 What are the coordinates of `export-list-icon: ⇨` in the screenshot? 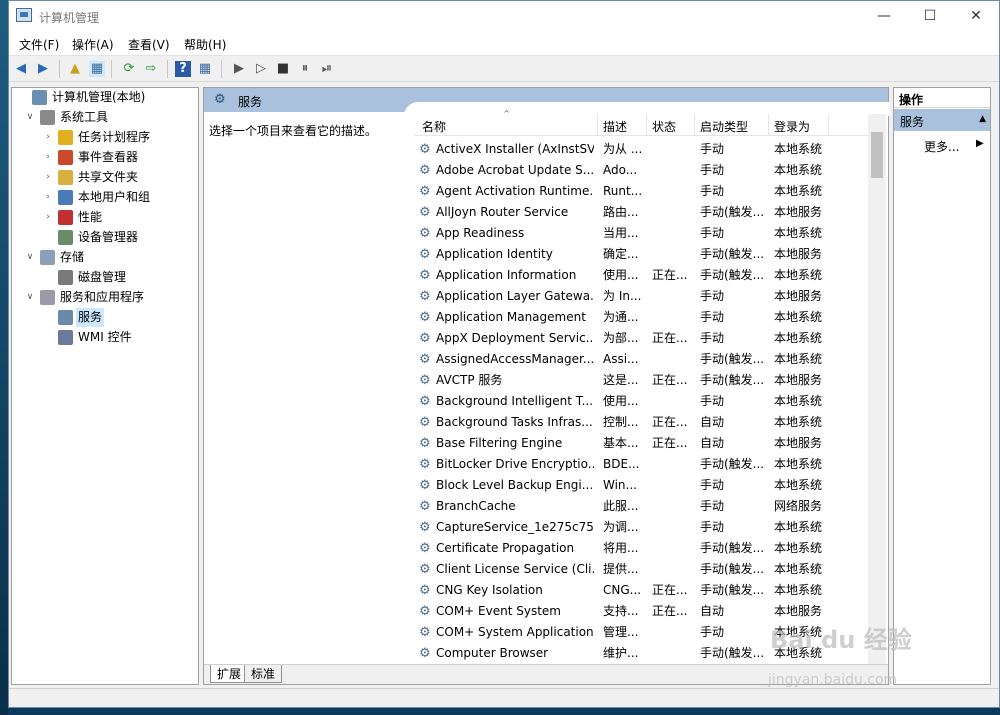 It's located at (151, 69).